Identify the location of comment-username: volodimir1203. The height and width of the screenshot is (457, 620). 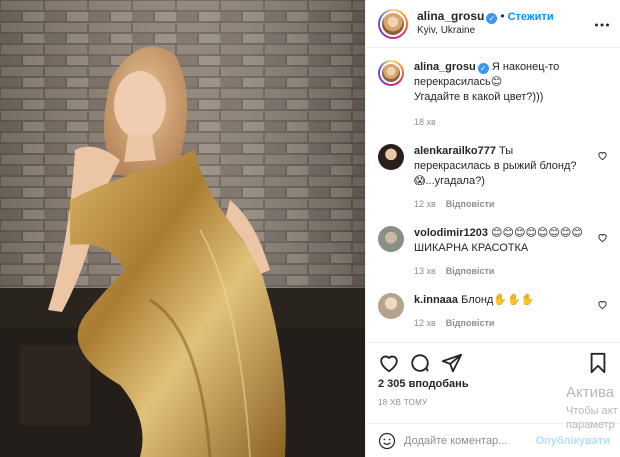
(451, 233).